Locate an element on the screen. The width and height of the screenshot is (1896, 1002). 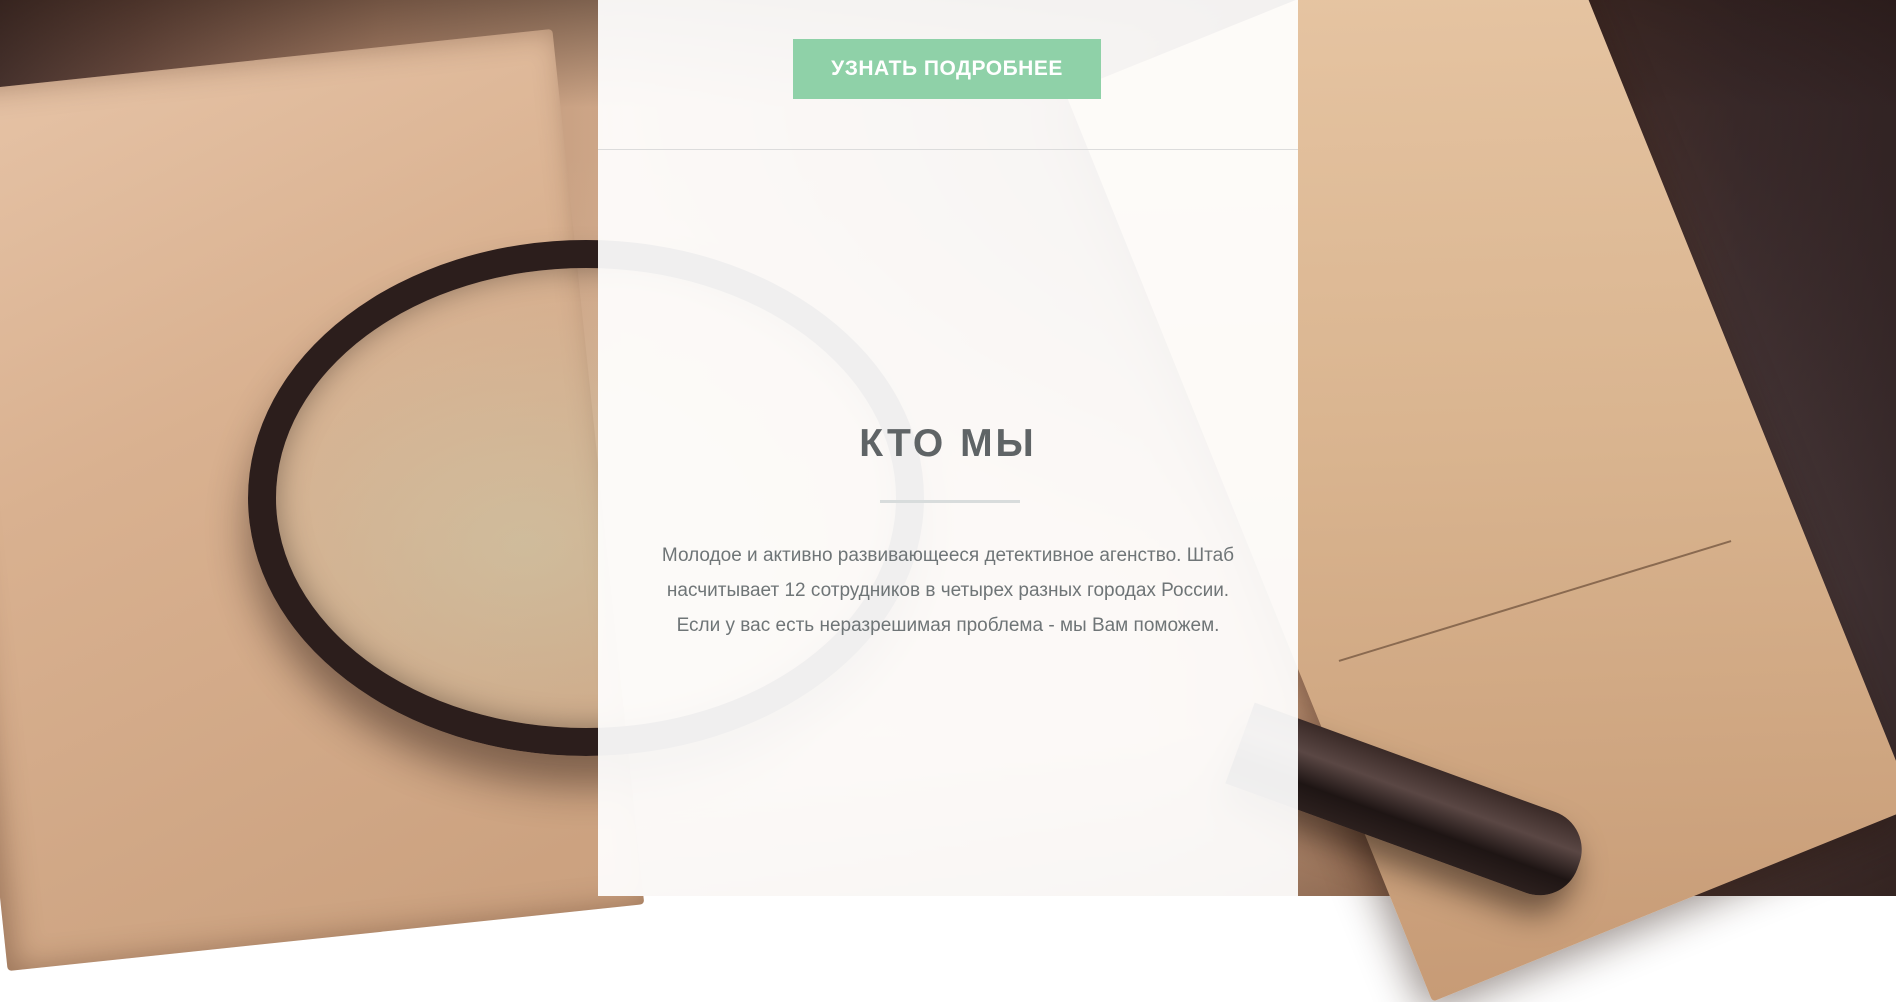
section-divider is located at coordinates (948, 149).